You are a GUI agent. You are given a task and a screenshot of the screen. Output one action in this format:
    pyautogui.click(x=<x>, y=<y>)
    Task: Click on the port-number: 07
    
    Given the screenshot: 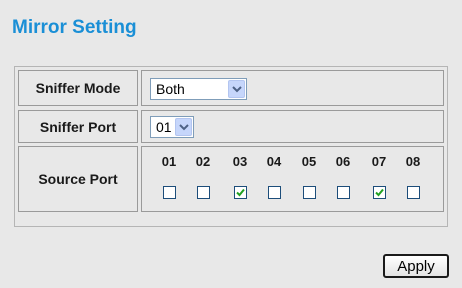 What is the action you would take?
    pyautogui.click(x=379, y=161)
    